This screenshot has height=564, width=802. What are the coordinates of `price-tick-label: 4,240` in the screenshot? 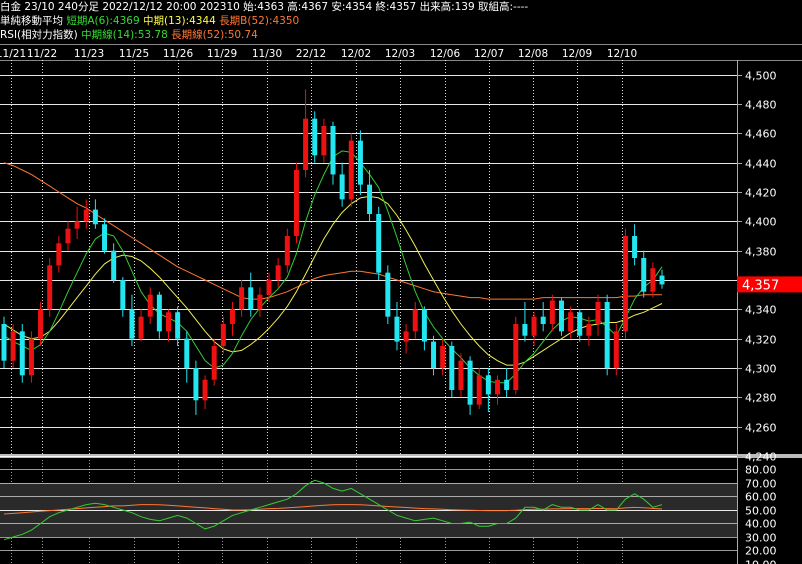 It's located at (761, 457).